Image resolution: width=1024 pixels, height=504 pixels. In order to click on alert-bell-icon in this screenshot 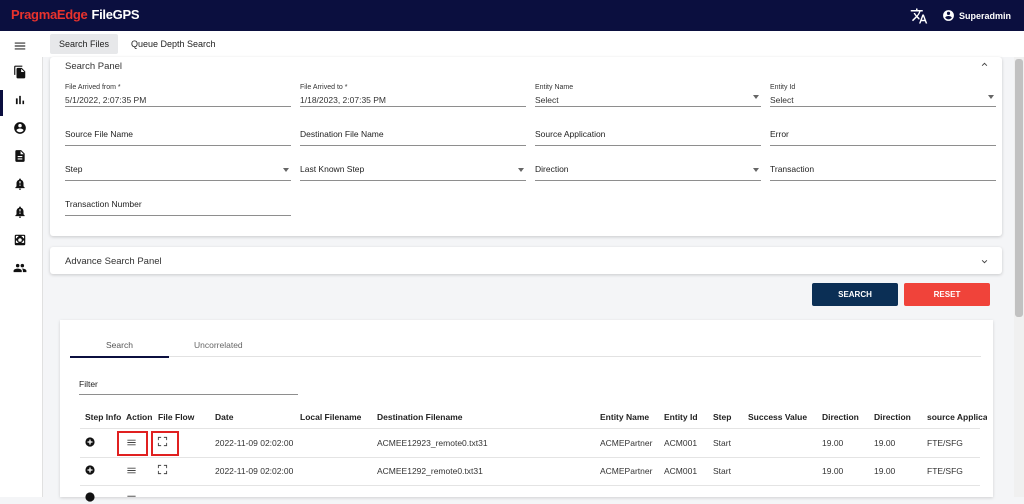, I will do `click(20, 184)`.